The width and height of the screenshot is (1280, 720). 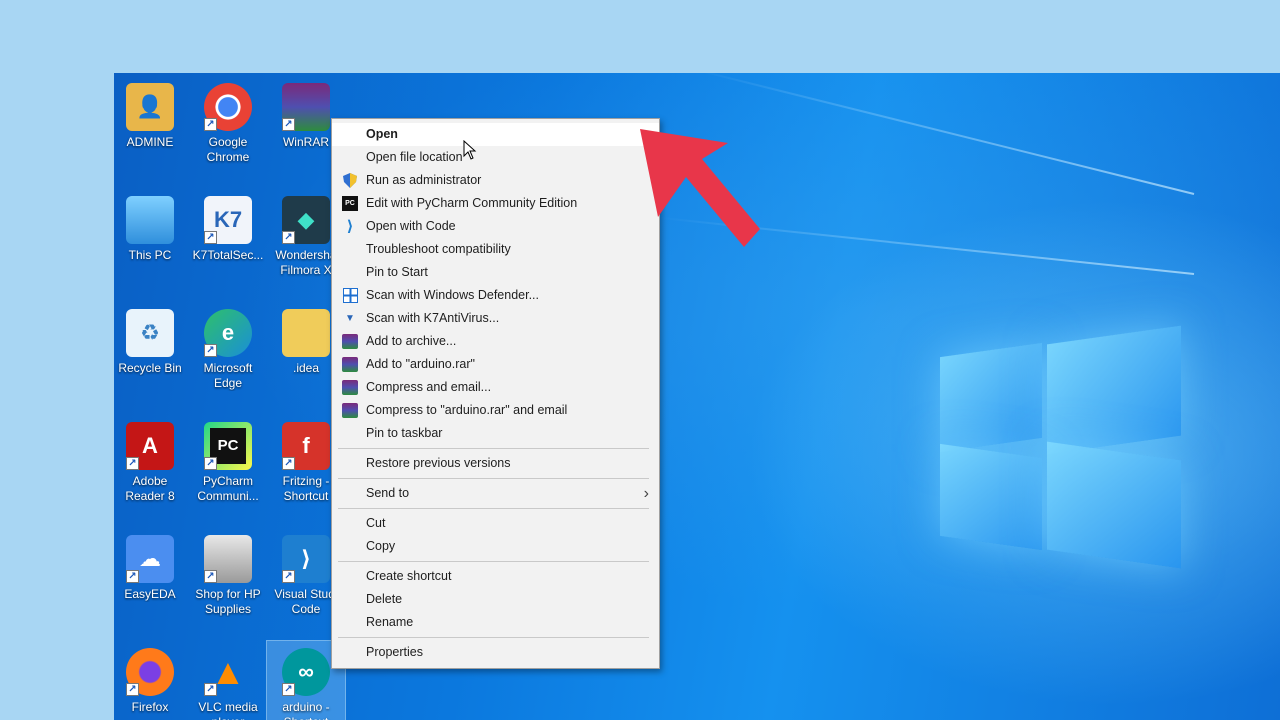 What do you see at coordinates (495, 180) in the screenshot?
I see `menu-item-run-as-administrator: Run as administrator` at bounding box center [495, 180].